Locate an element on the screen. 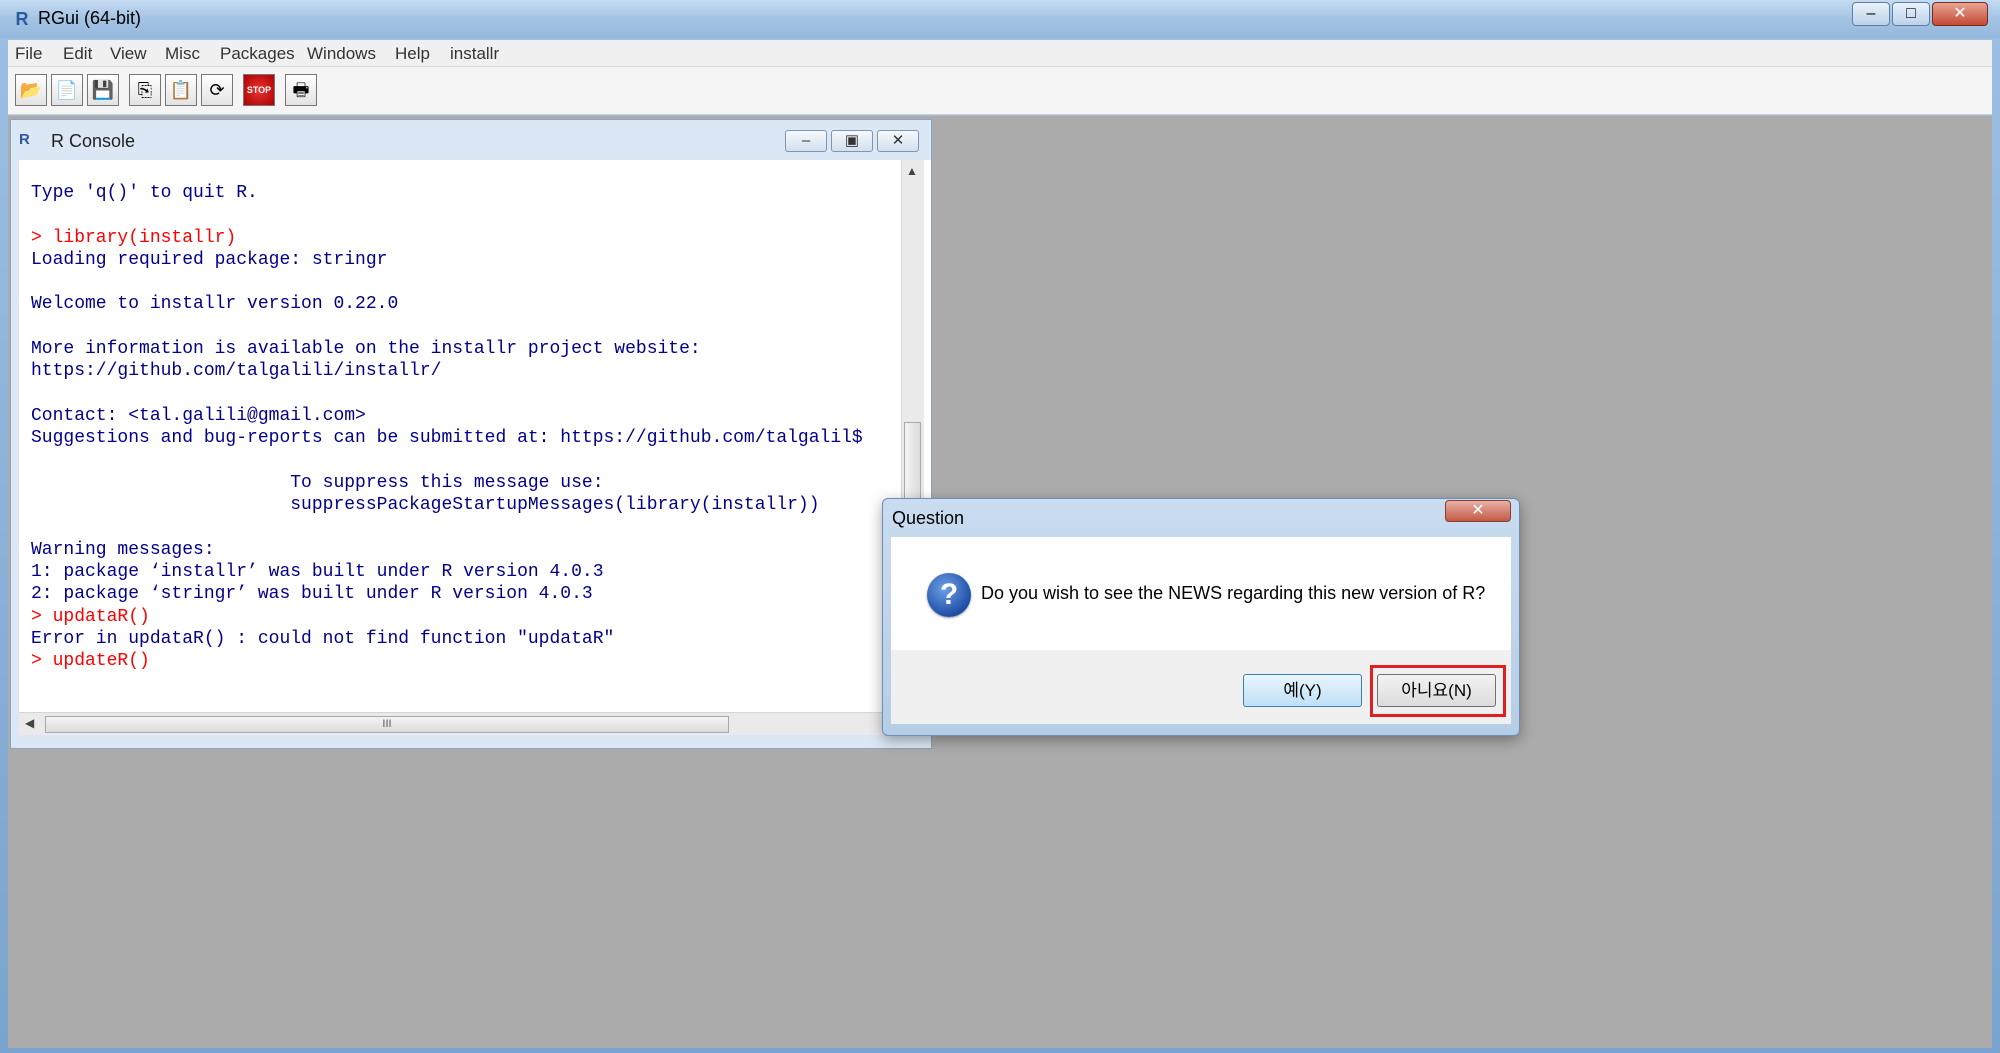 This screenshot has height=1053, width=2000. print-icon: 🖶 is located at coordinates (301, 90).